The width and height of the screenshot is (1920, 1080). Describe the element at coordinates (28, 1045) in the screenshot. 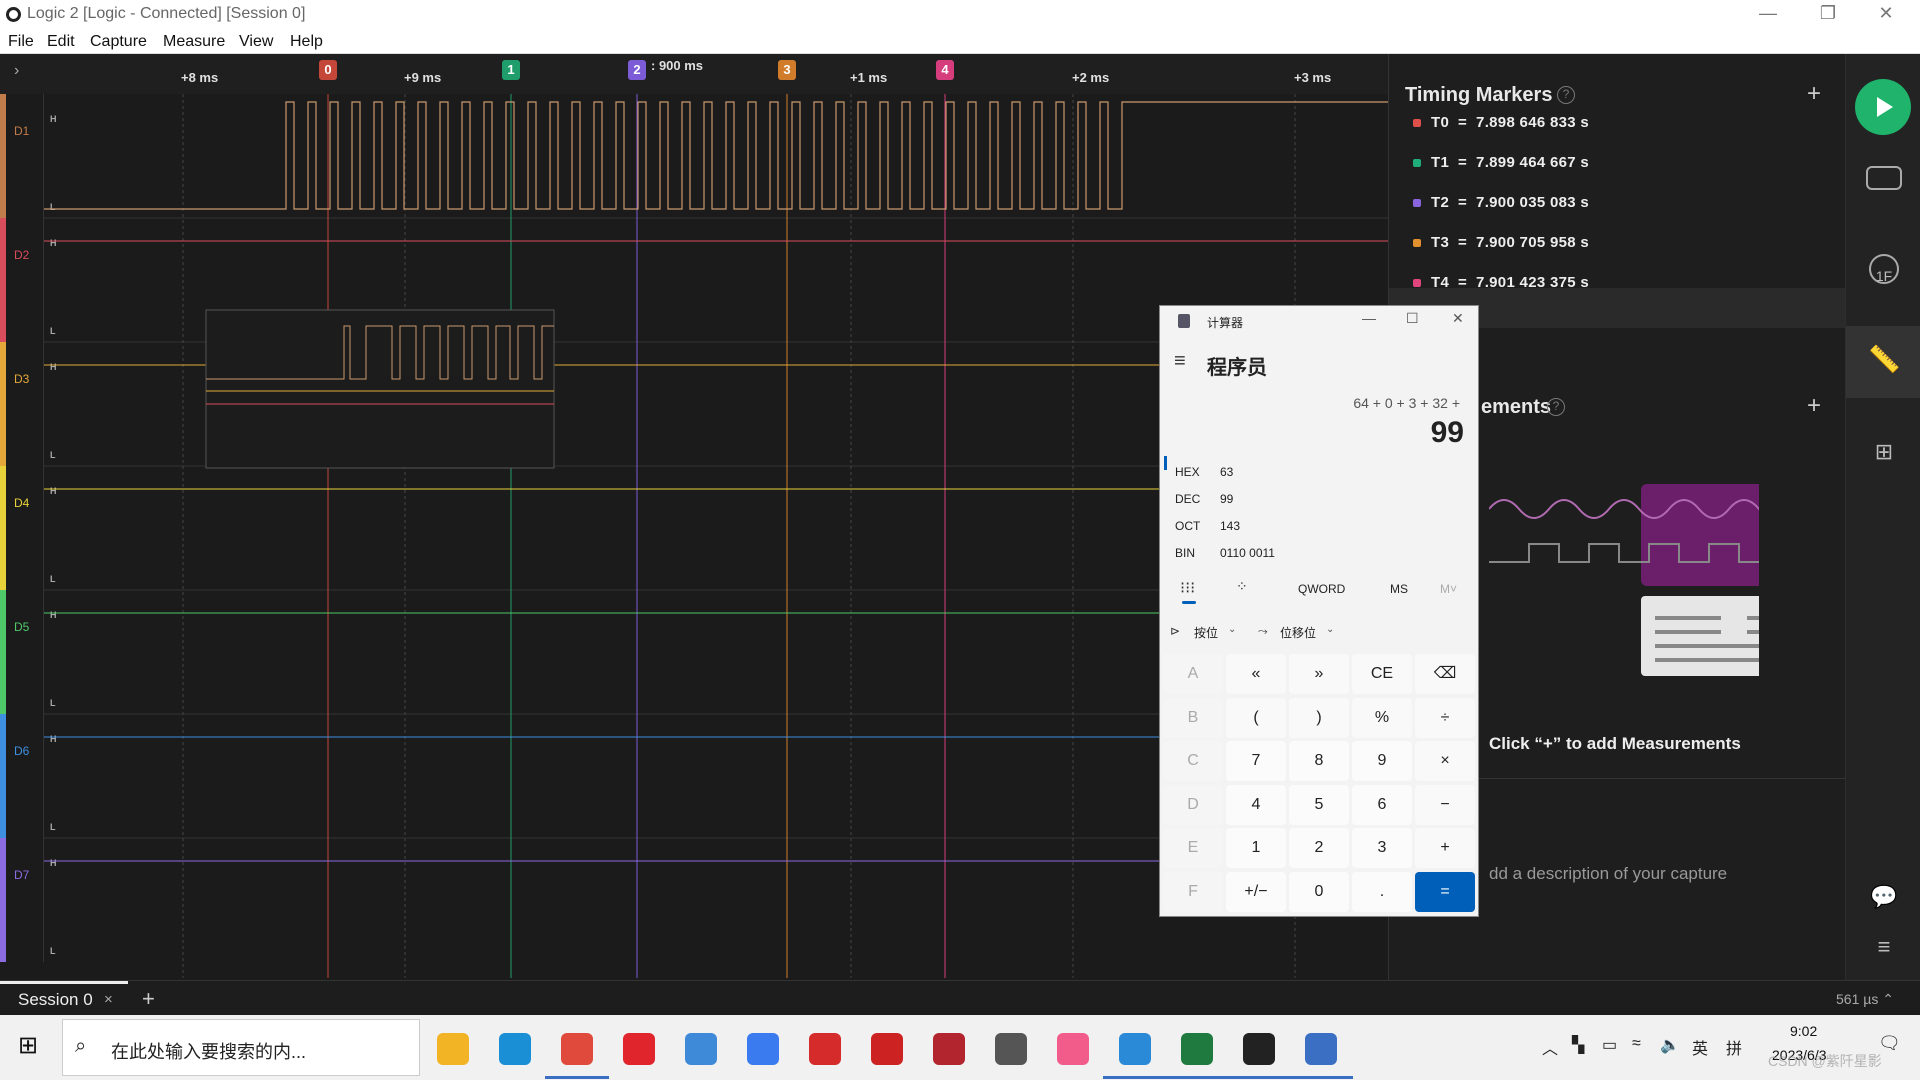

I see `windows-start-icon: ⊞` at that location.